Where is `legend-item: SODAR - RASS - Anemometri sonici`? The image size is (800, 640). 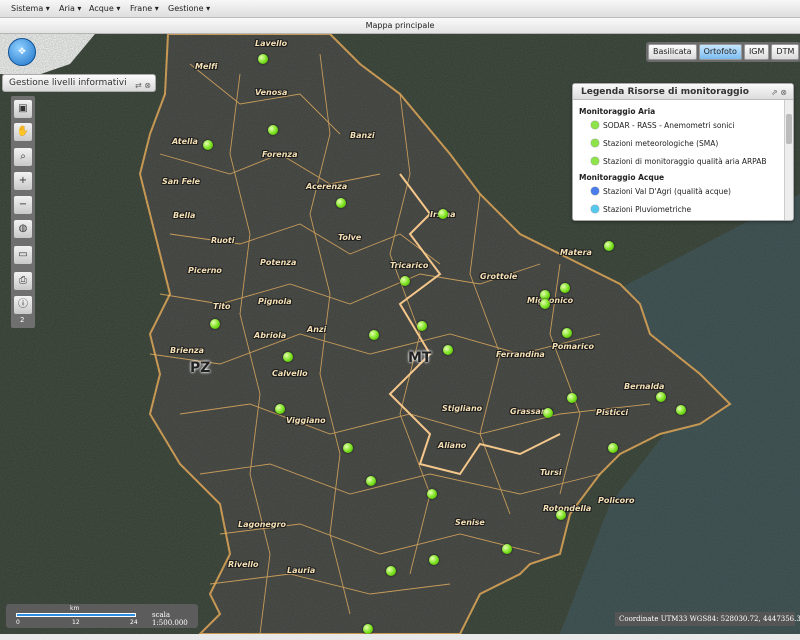 legend-item: SODAR - RASS - Anemometri sonici is located at coordinates (685, 125).